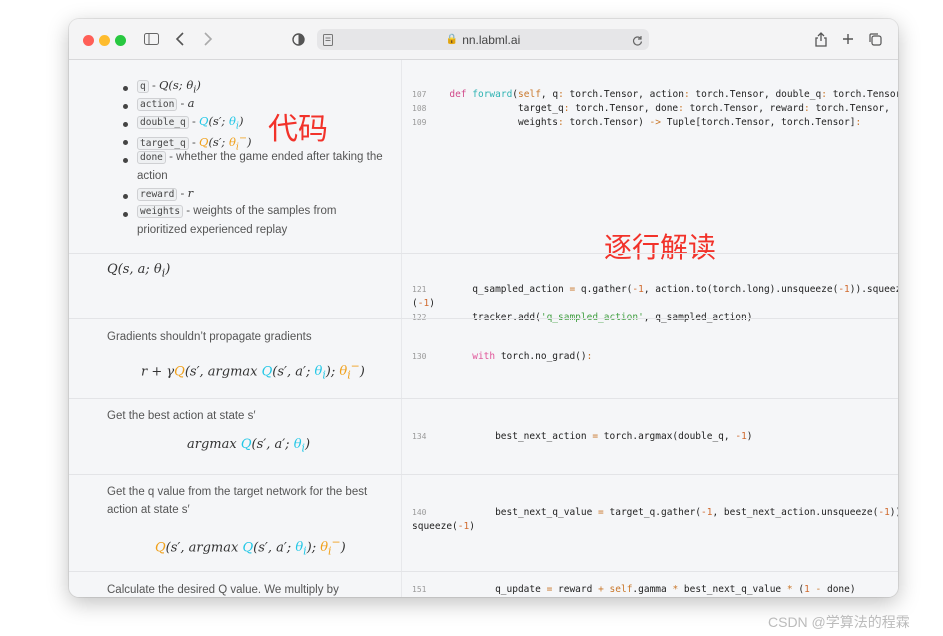 The image size is (943, 636). I want to click on list-item: action - a, so click(165, 104).